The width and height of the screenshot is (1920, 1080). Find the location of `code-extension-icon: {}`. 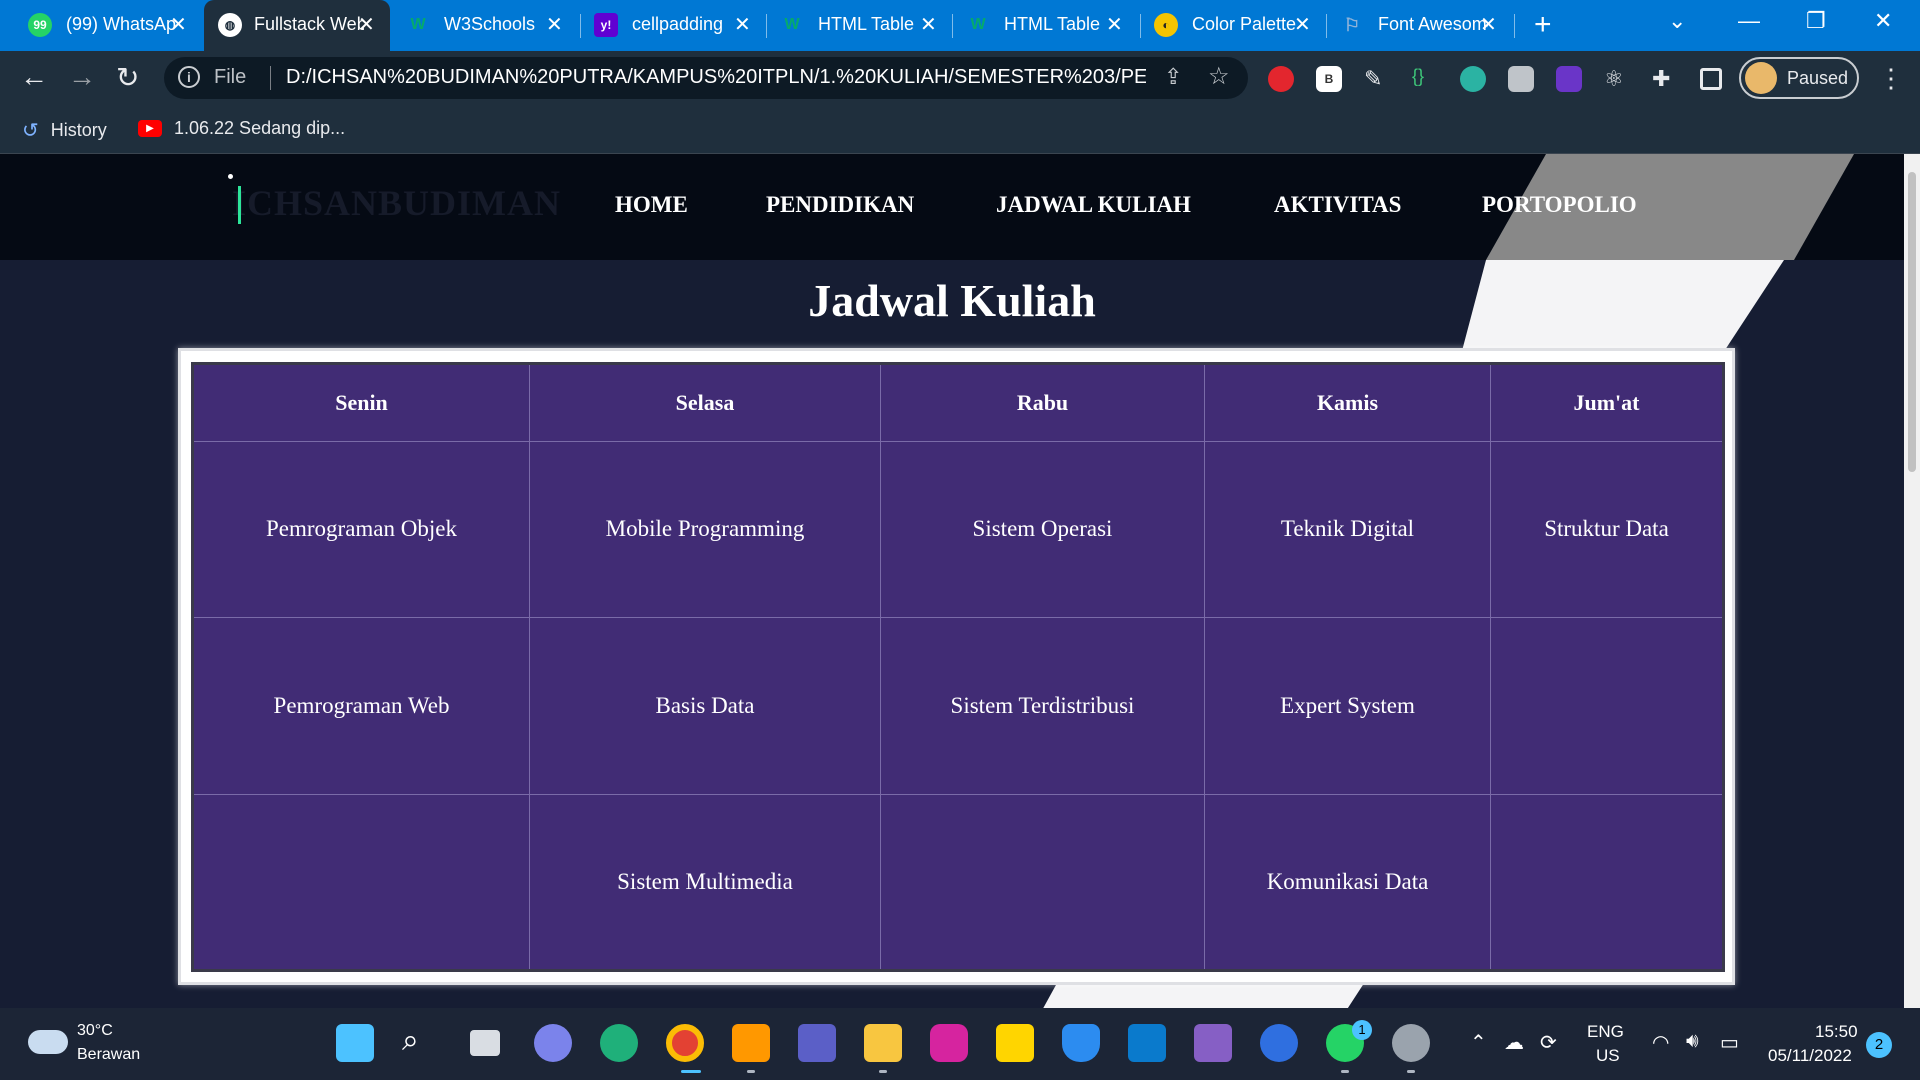

code-extension-icon: {} is located at coordinates (1425, 79).